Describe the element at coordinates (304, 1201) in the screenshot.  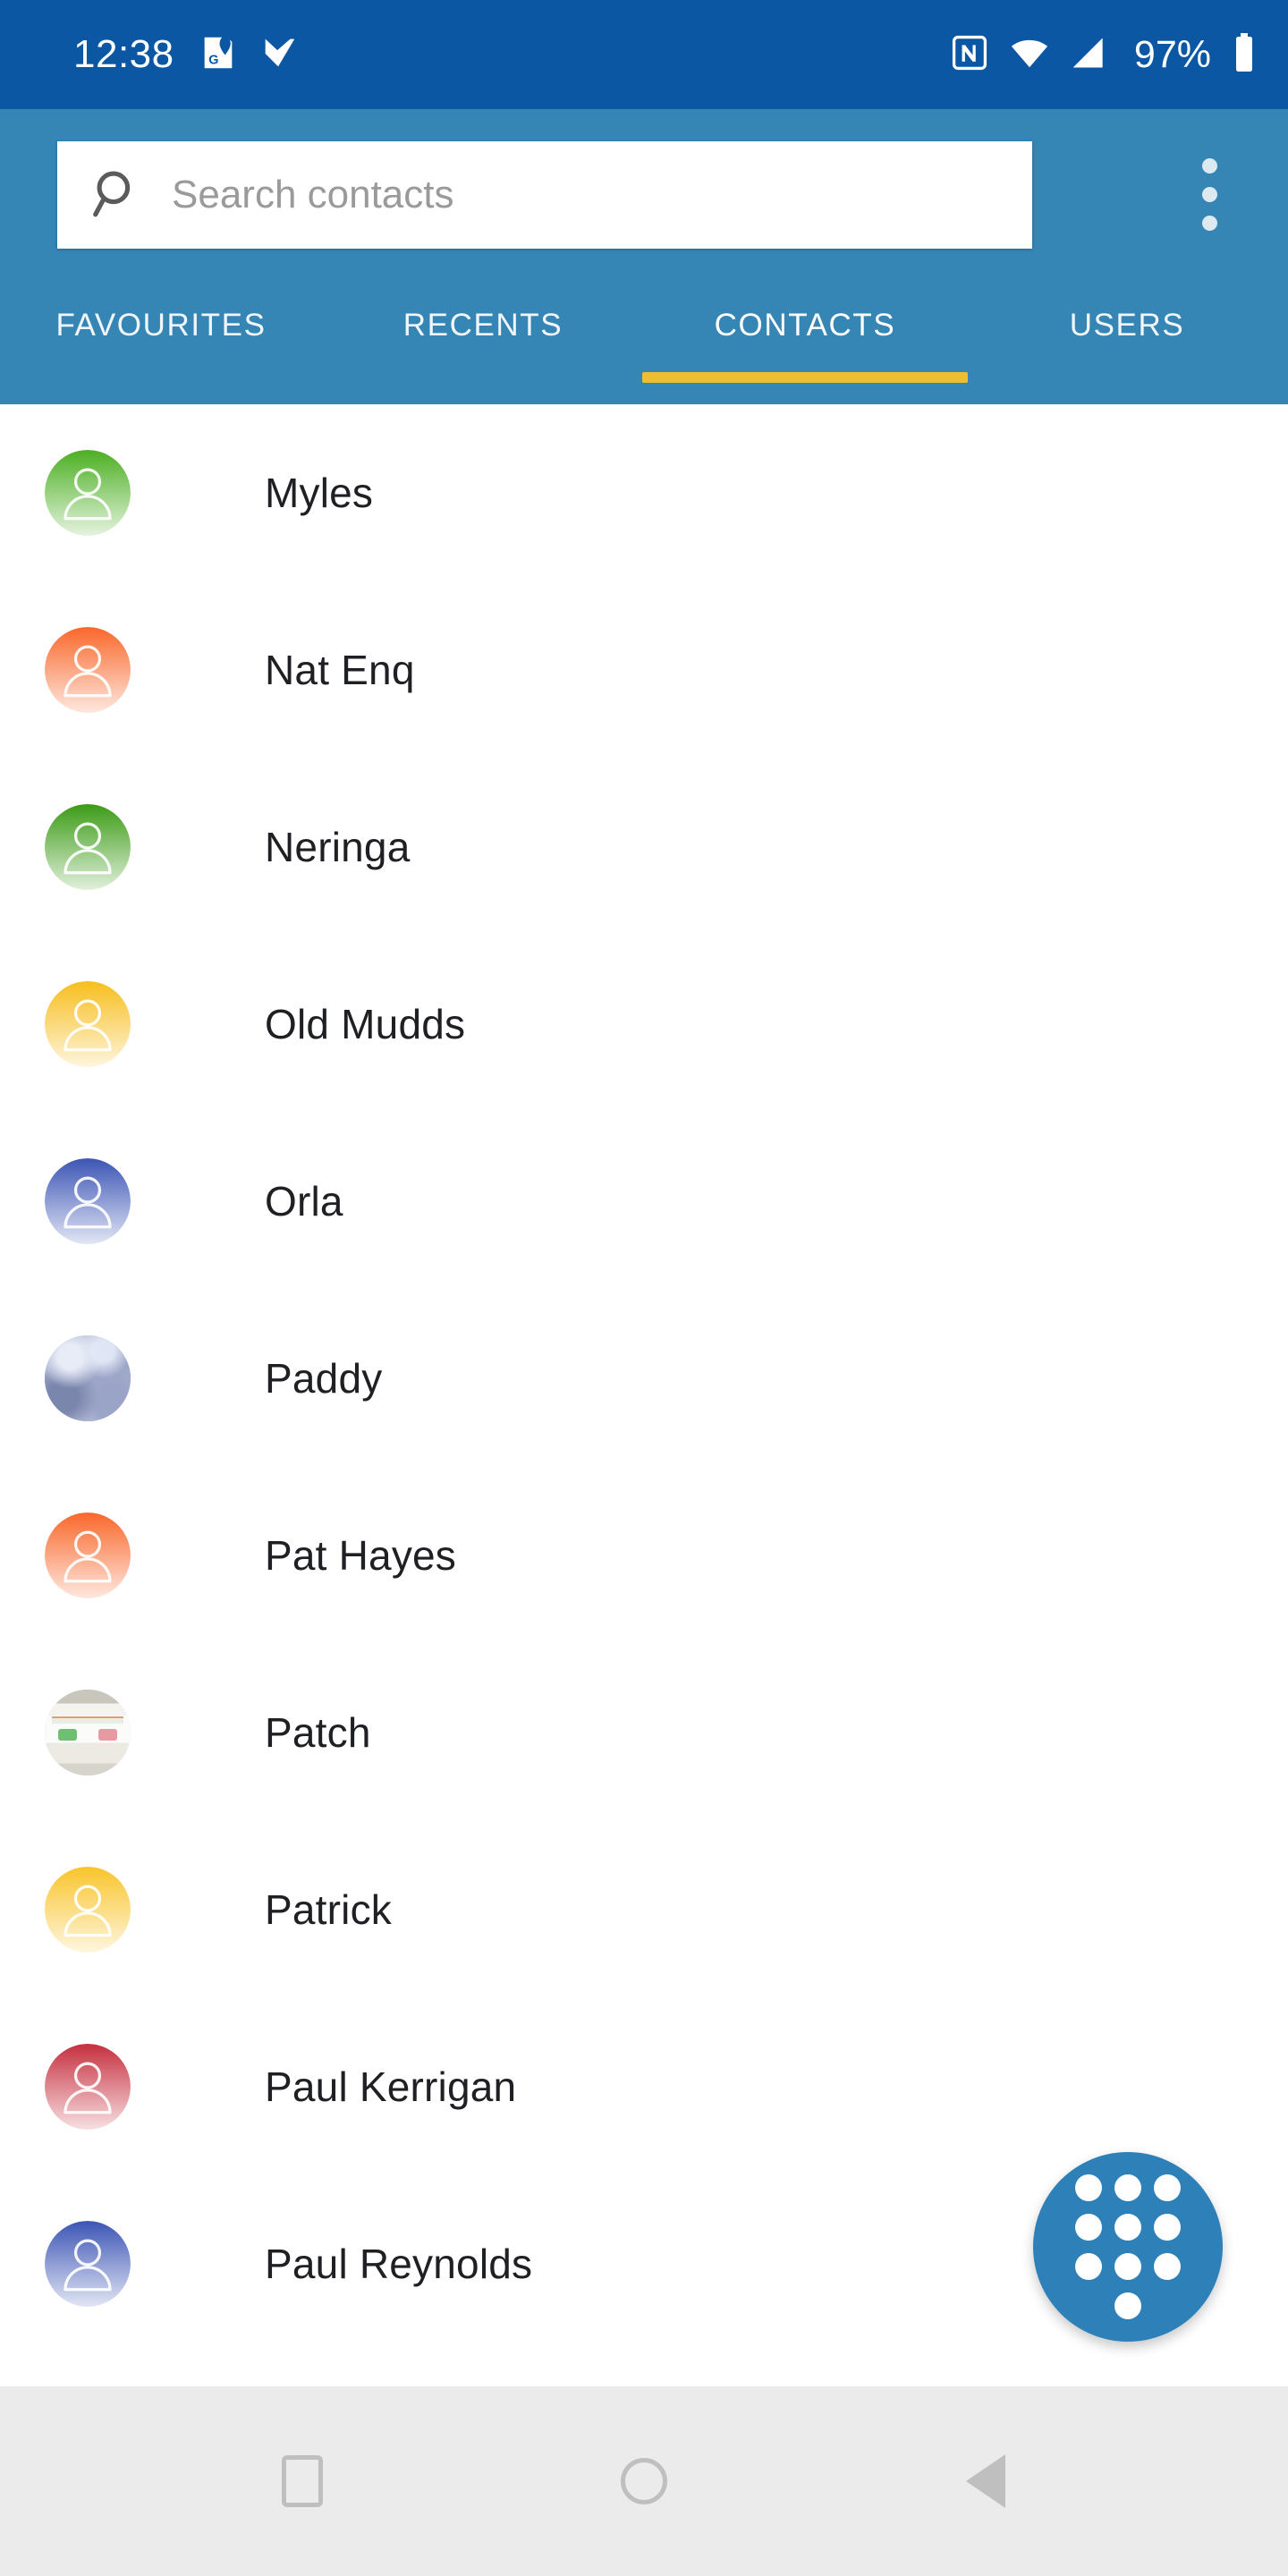
I see `contact-name: Orla` at that location.